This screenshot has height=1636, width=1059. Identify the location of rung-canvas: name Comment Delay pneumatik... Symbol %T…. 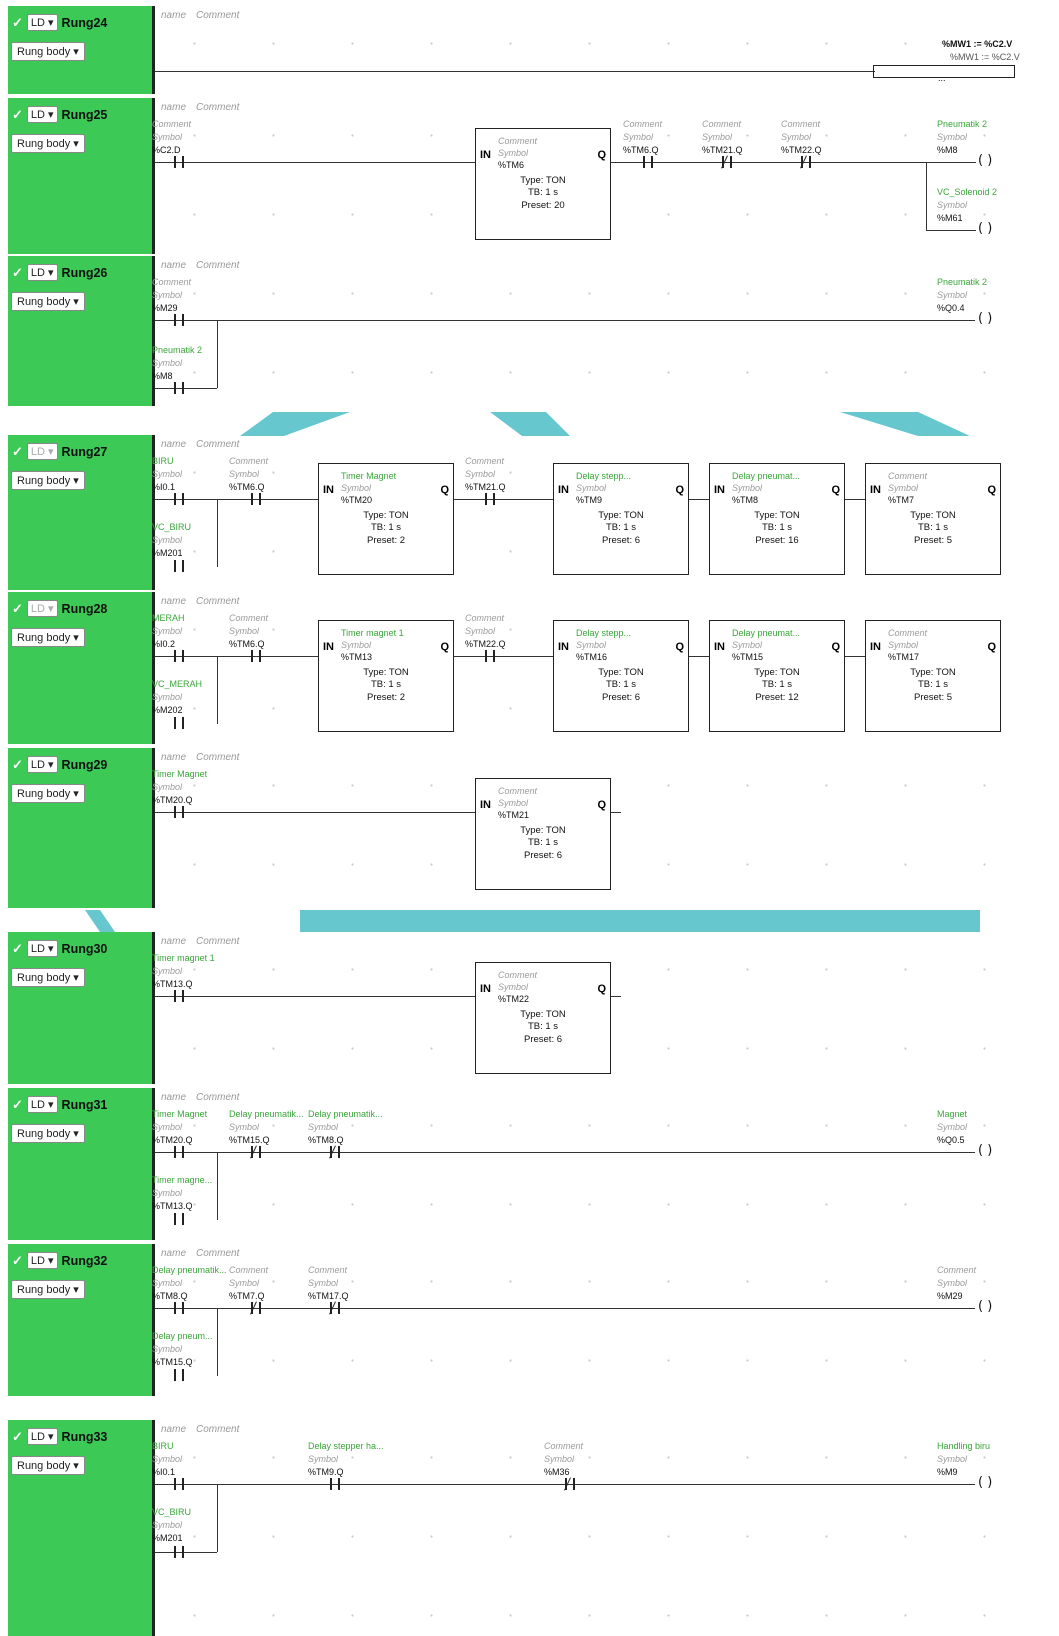
(605, 1320).